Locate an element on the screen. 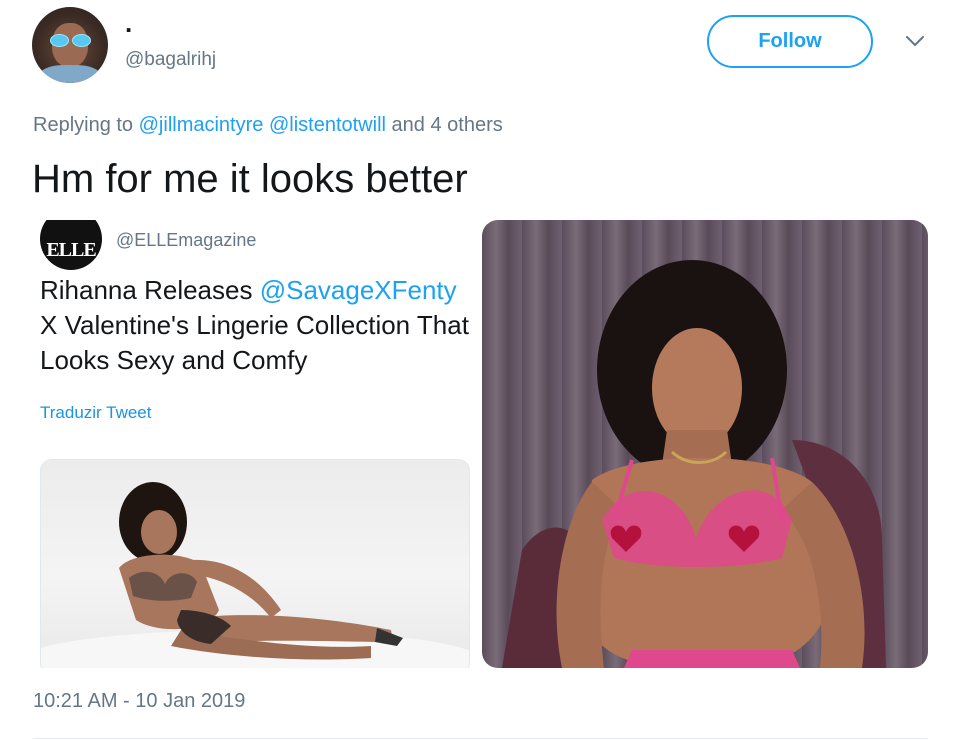  tweet-timestamp: 10:21 AM - 10 Jan 2019 is located at coordinates (139, 701).